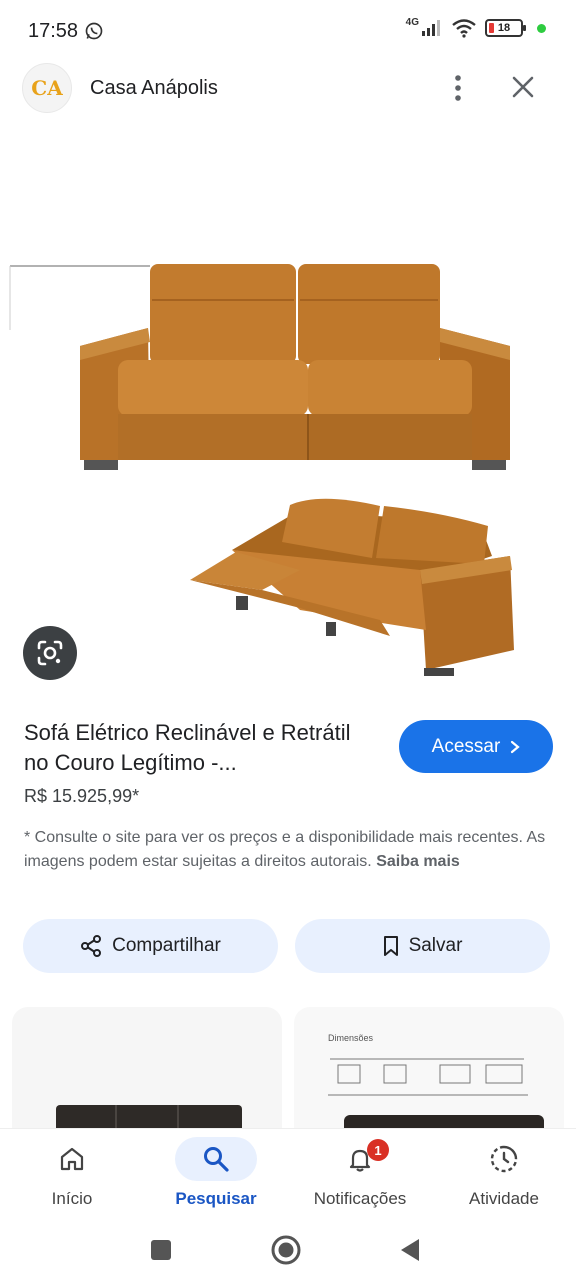  I want to click on learn-more-link: Saiba mais, so click(418, 861).